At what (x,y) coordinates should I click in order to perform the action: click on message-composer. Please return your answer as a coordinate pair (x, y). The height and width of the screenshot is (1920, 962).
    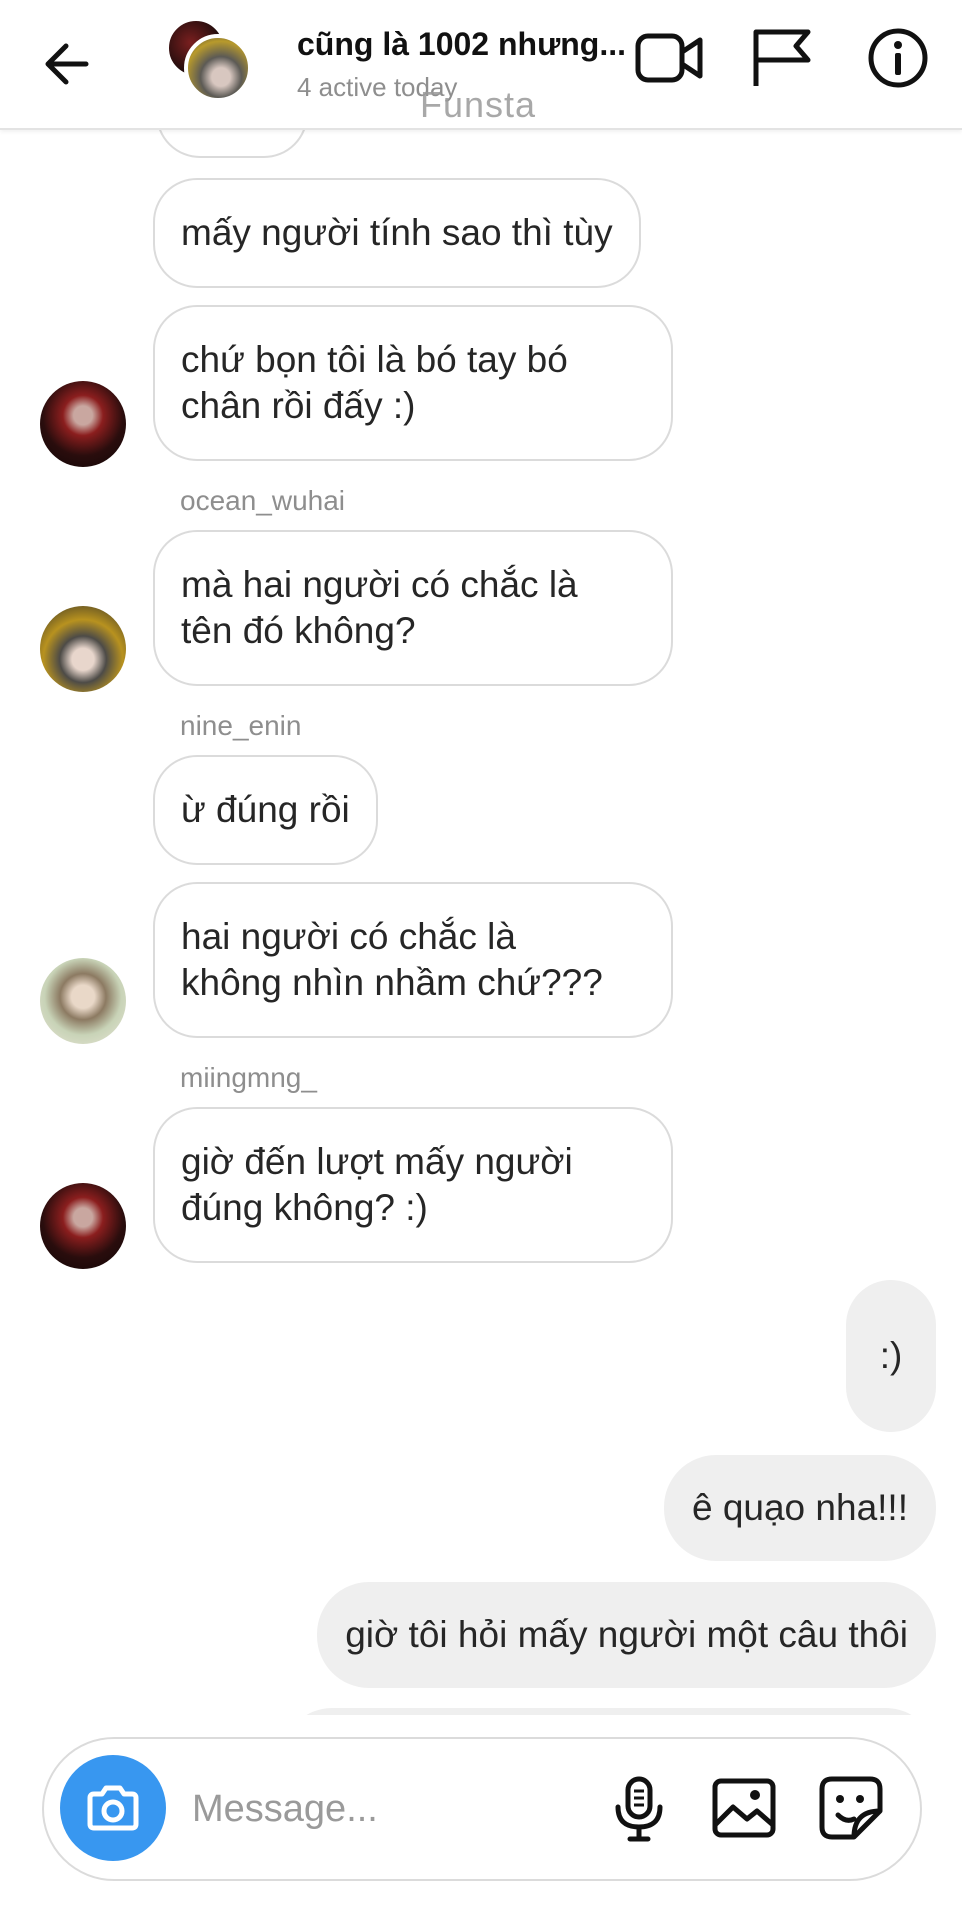
    Looking at the image, I should click on (482, 1809).